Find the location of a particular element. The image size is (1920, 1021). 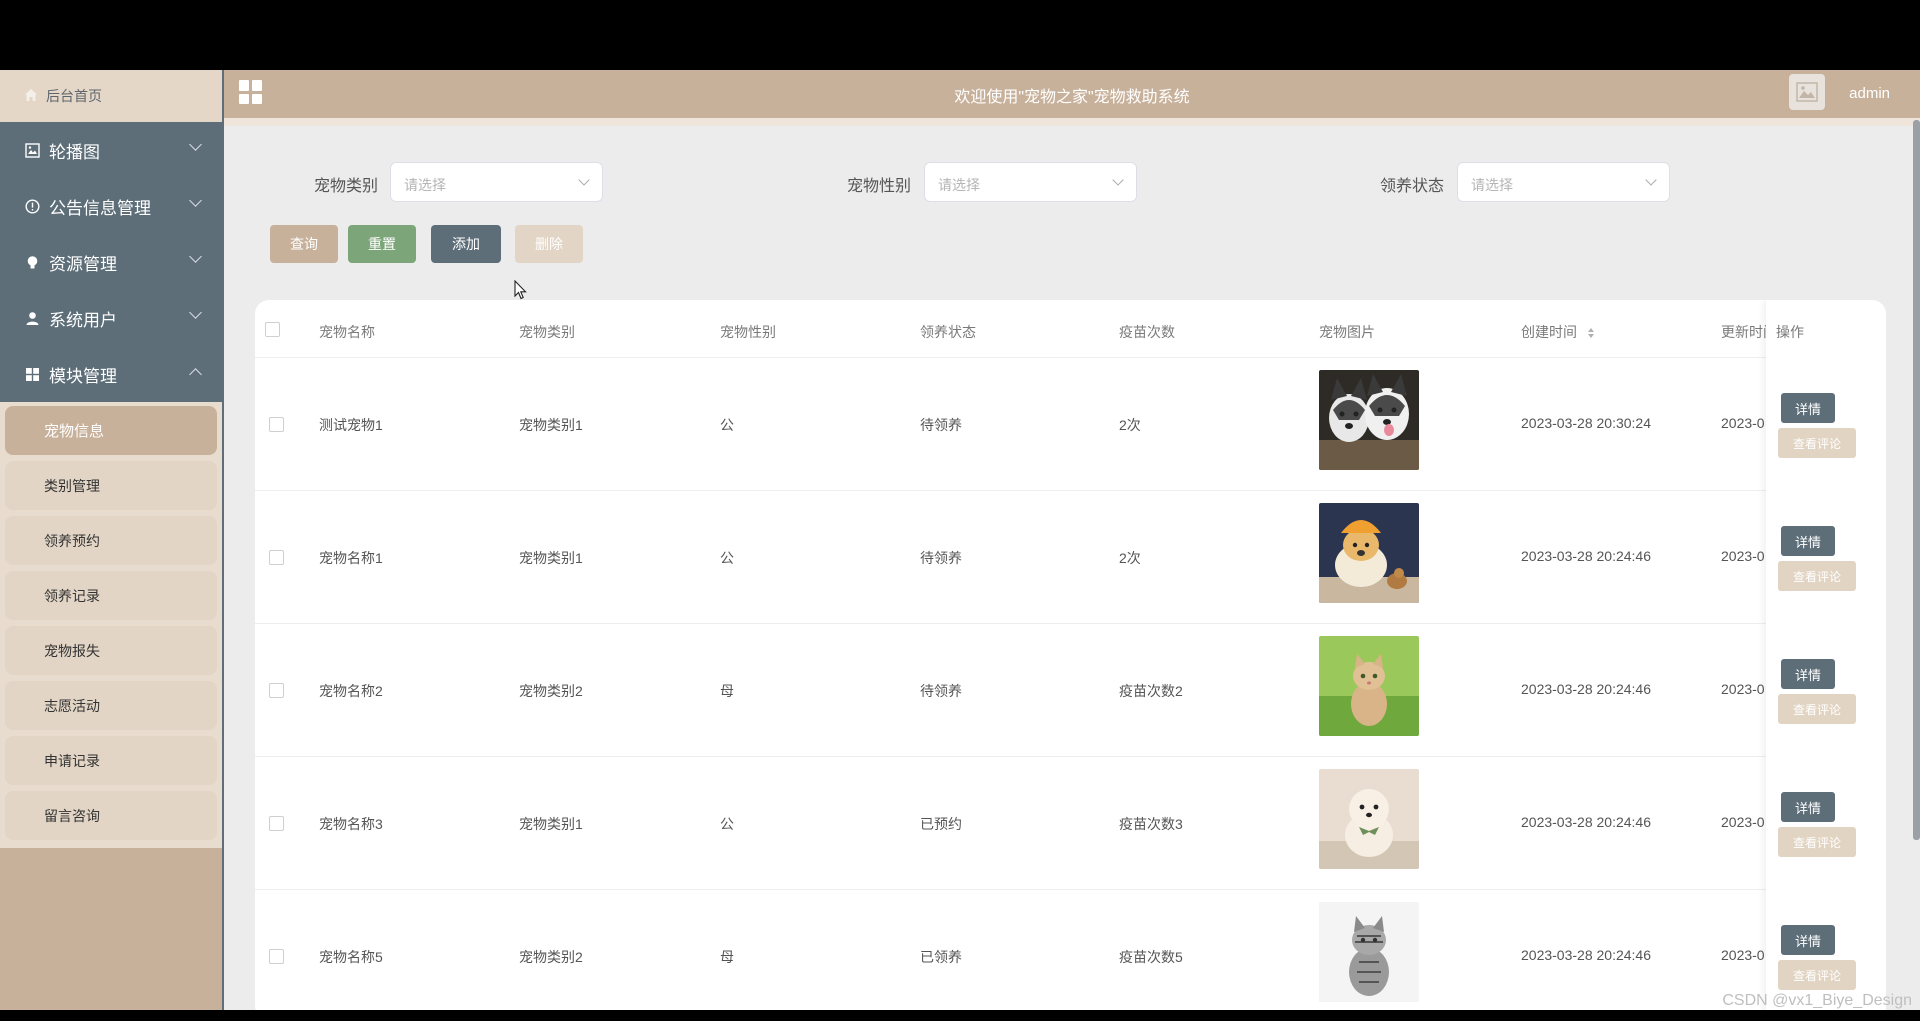

cell-vaccine: 2次 is located at coordinates (1130, 558).